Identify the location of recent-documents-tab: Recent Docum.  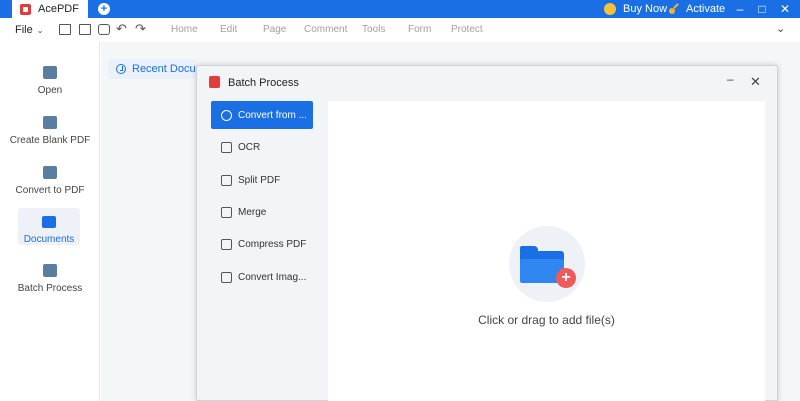
(152, 69).